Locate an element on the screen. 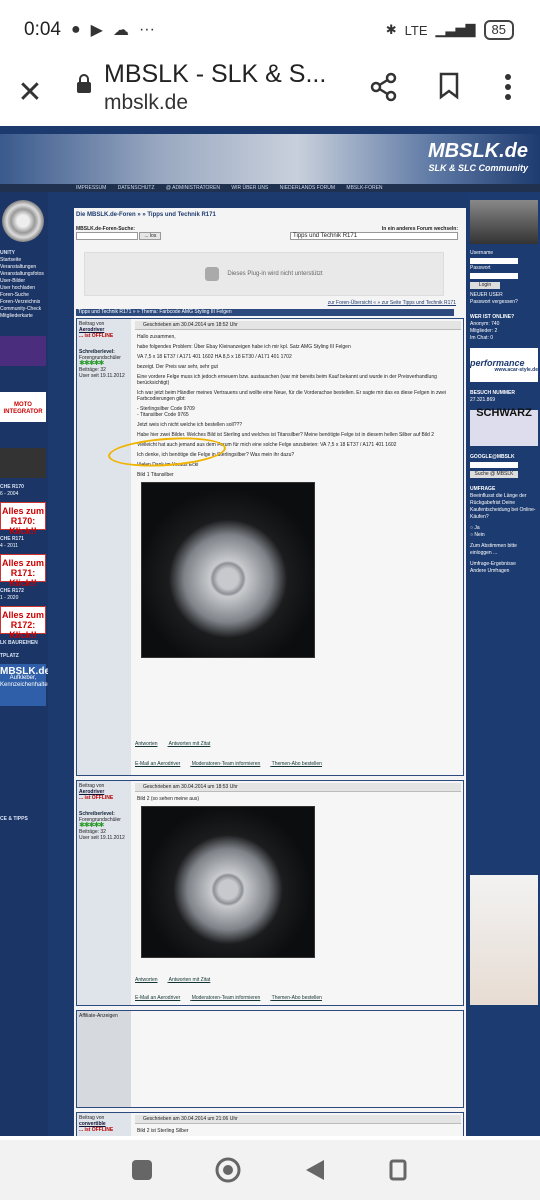  new-user-link: NEUER USER is located at coordinates (504, 295).